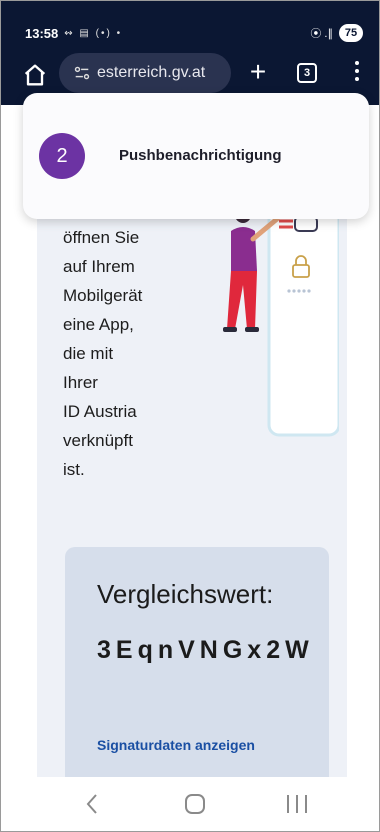 The image size is (380, 832). Describe the element at coordinates (62, 156) in the screenshot. I see `step-number-badge: 2` at that location.